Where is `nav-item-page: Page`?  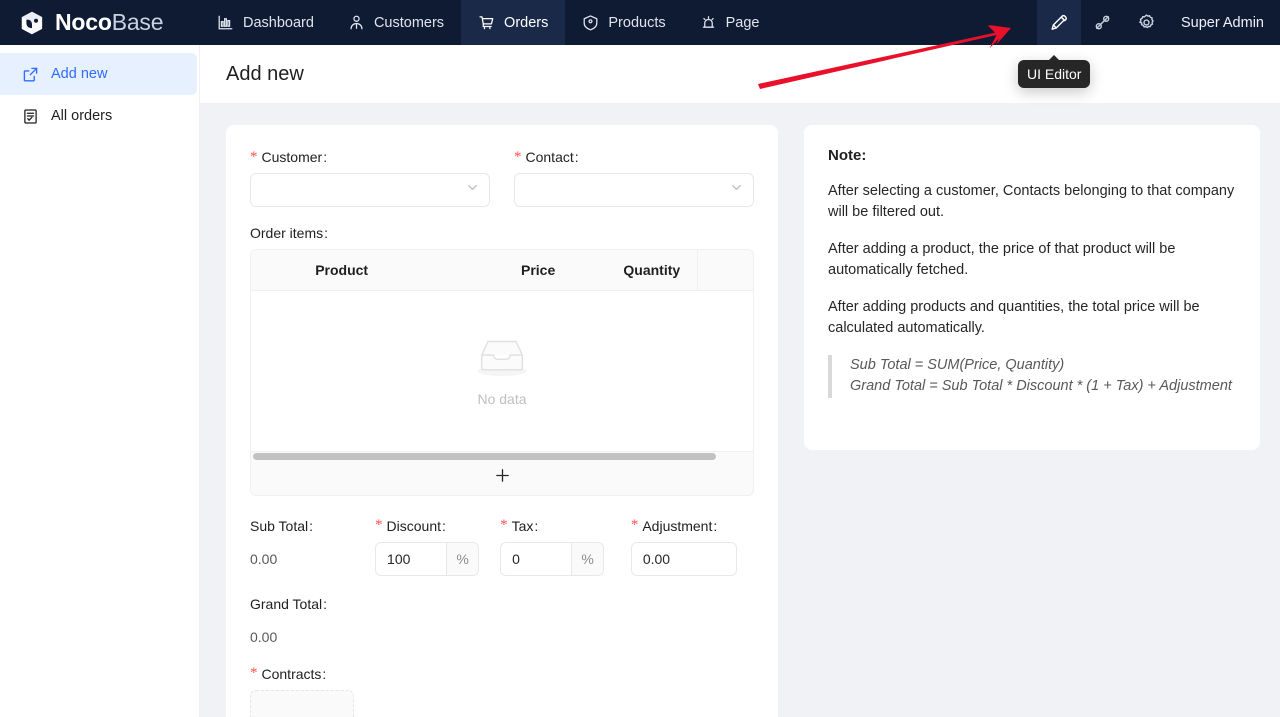
nav-item-page: Page is located at coordinates (730, 22).